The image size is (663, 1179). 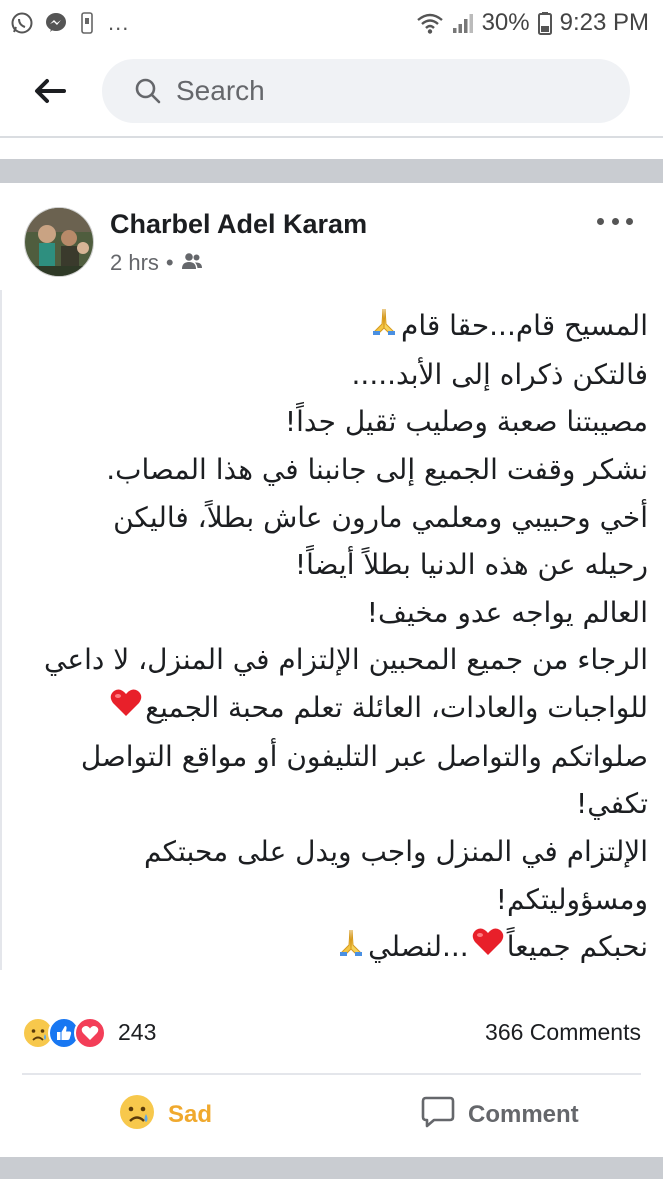 I want to click on clock: 9:23 PM, so click(x=604, y=22).